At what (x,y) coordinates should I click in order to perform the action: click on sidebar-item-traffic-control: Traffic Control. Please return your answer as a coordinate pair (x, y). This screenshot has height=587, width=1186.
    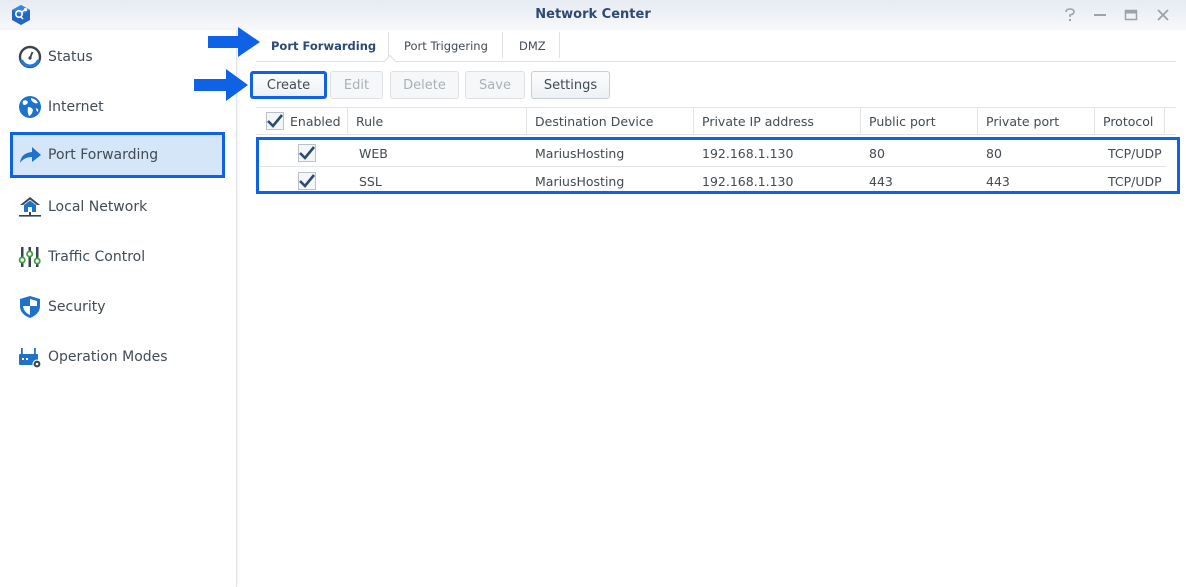
    Looking at the image, I should click on (117, 257).